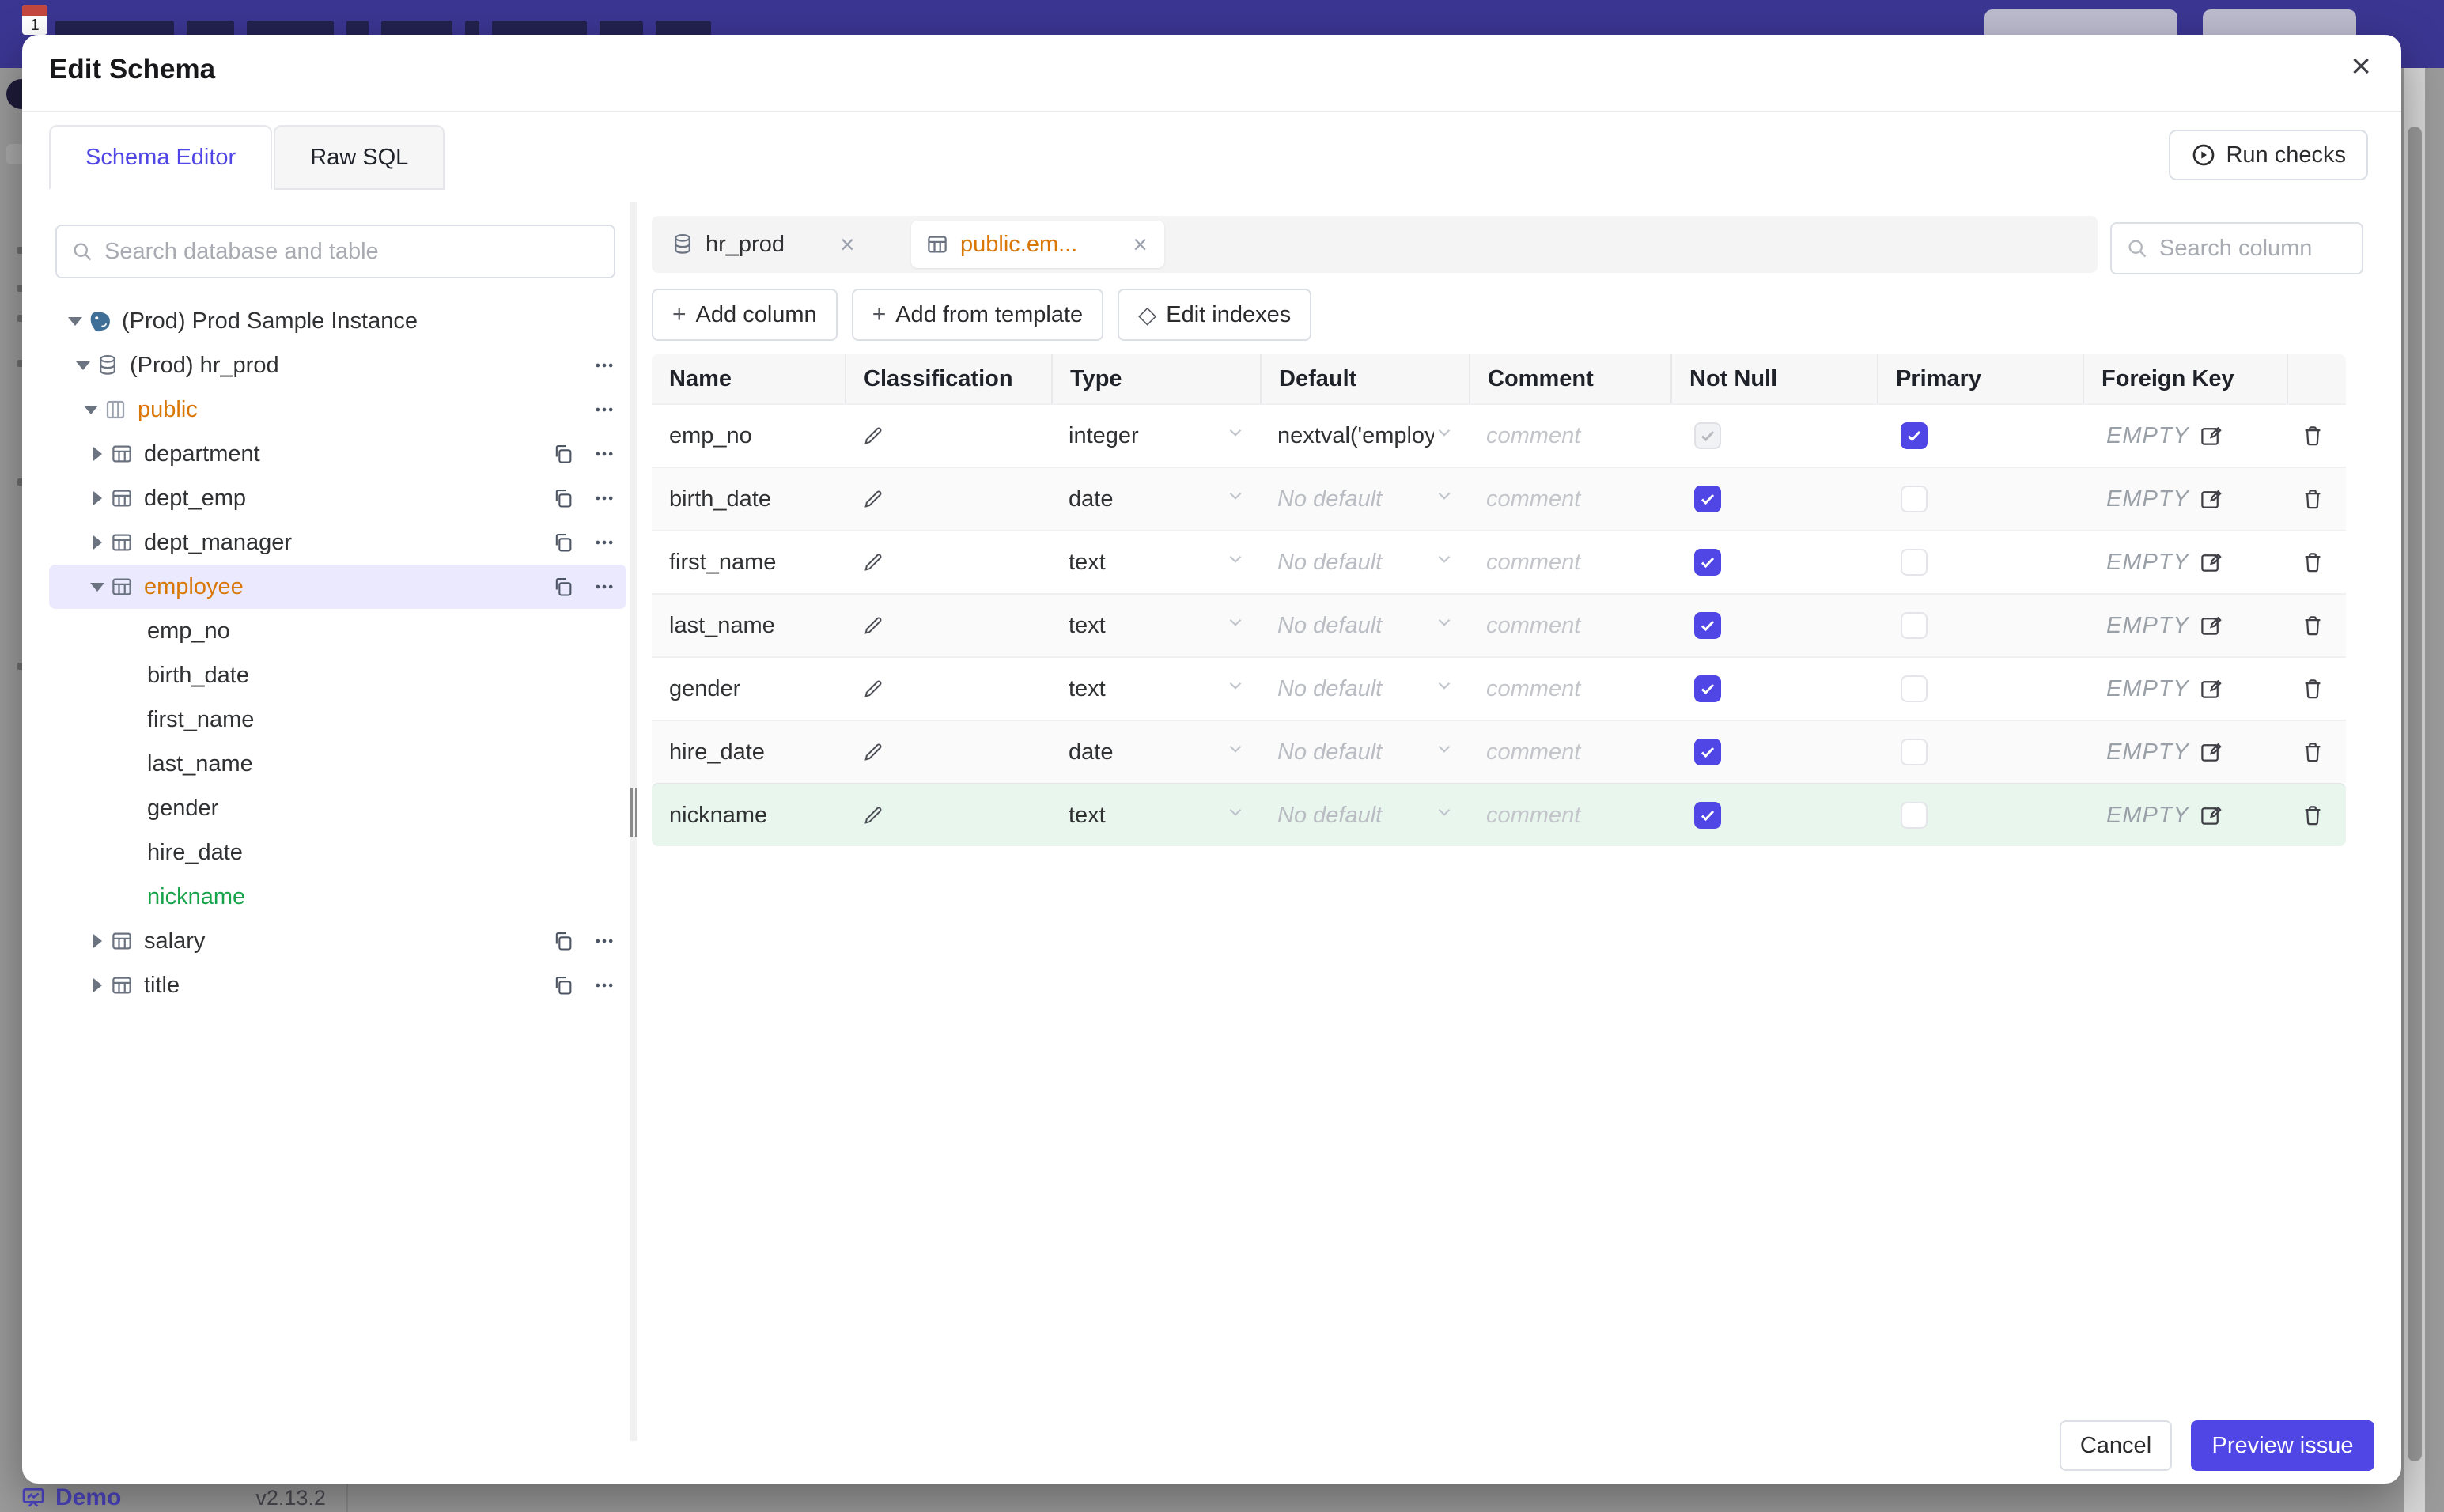 Image resolution: width=2444 pixels, height=1512 pixels. What do you see at coordinates (337, 808) in the screenshot?
I see `tree-item-column: gender` at bounding box center [337, 808].